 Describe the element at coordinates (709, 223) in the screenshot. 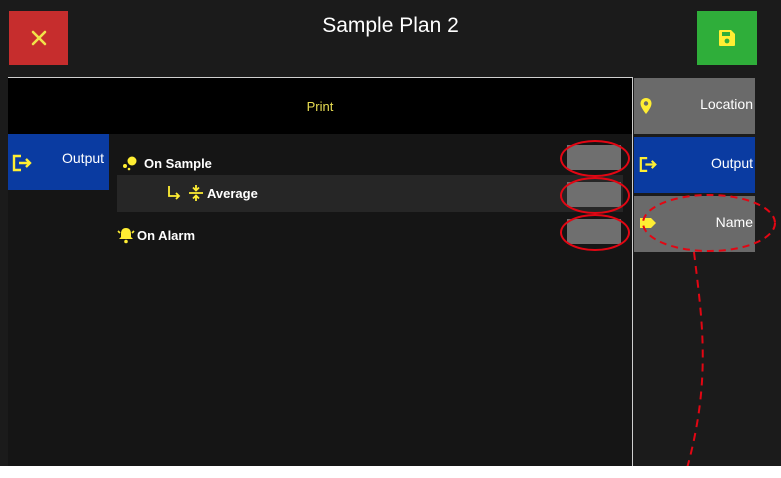

I see `name-button-highlight-dashed` at that location.